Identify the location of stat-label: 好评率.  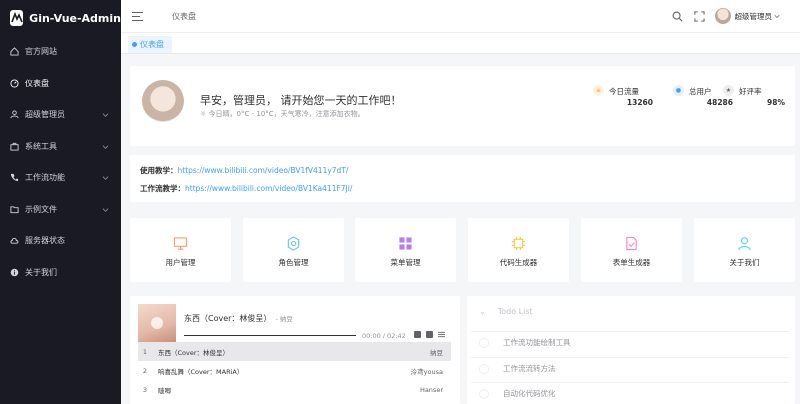
(750, 91).